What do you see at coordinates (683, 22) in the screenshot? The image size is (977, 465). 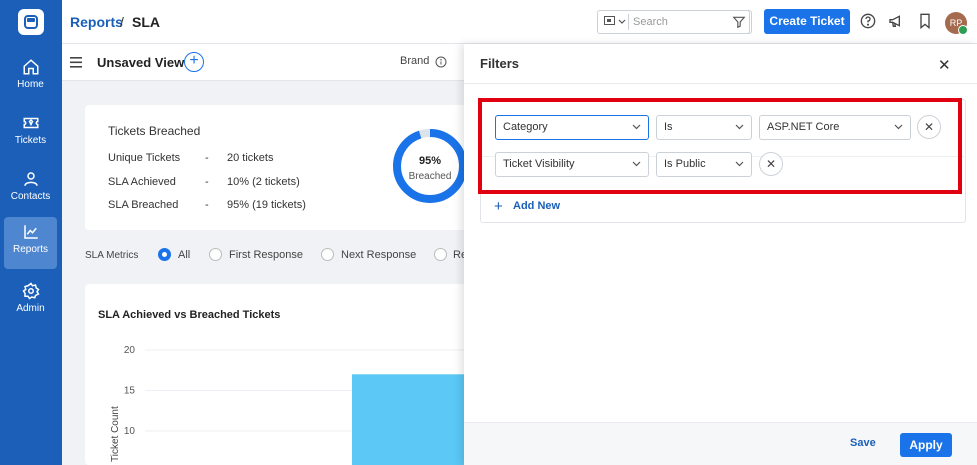 I see `search-input` at bounding box center [683, 22].